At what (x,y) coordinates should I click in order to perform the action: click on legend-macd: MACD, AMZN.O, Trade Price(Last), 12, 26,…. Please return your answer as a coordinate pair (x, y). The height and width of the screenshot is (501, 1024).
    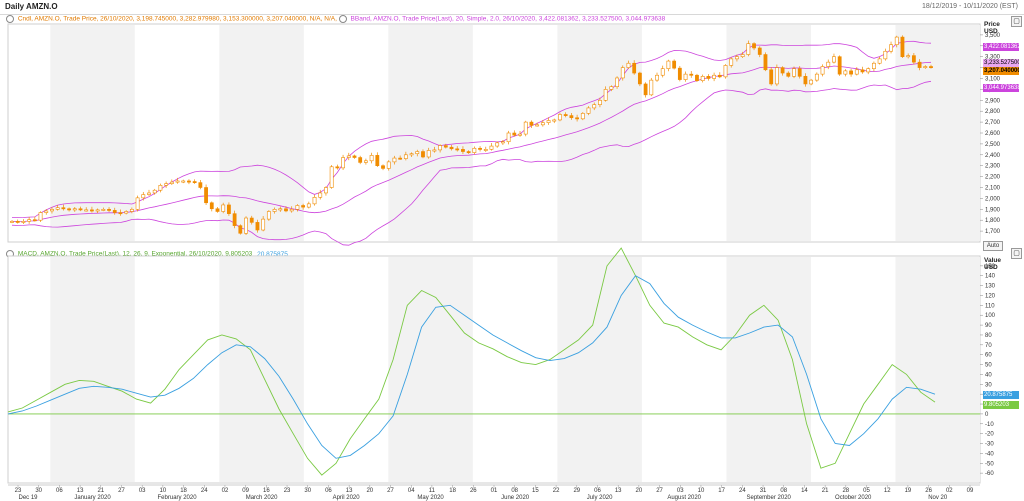
    Looking at the image, I should click on (135, 254).